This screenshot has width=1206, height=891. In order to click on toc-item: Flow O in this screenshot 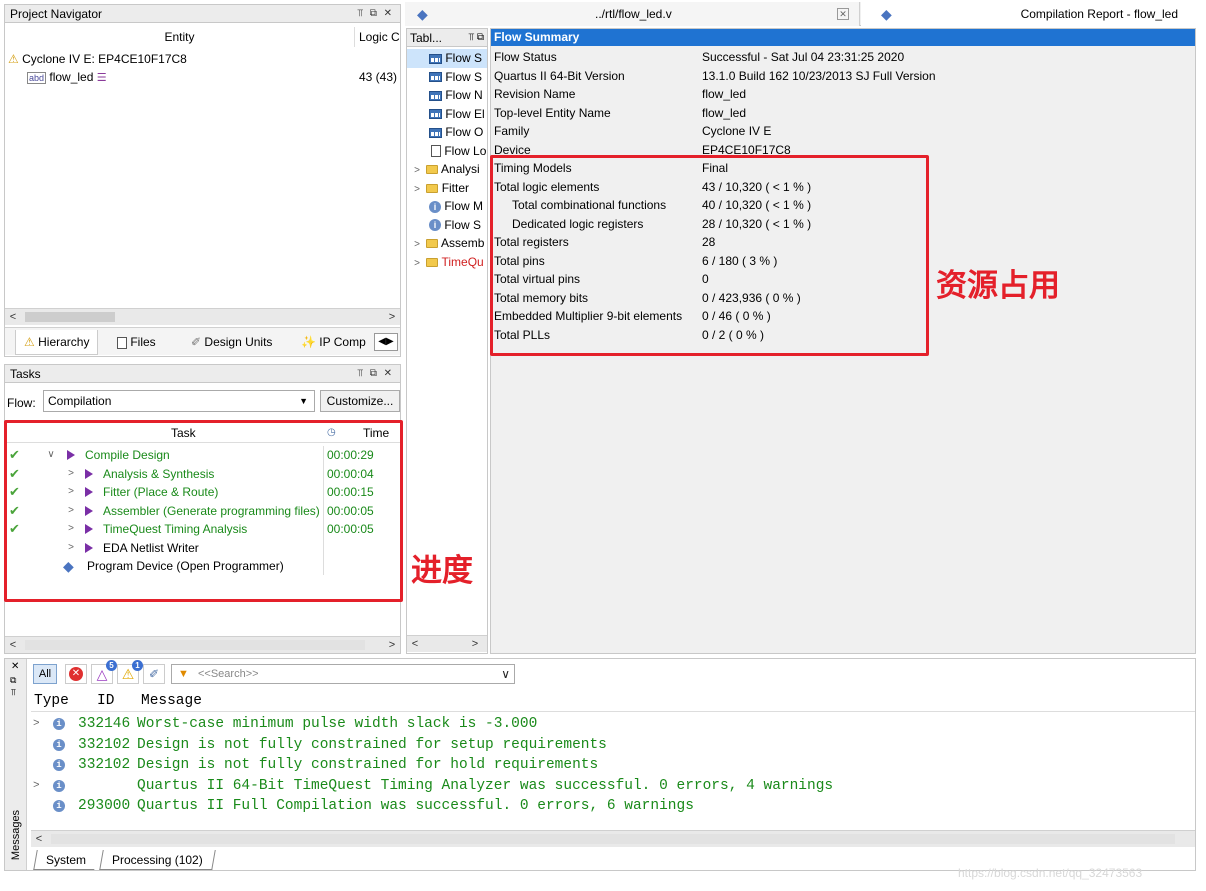, I will do `click(447, 132)`.